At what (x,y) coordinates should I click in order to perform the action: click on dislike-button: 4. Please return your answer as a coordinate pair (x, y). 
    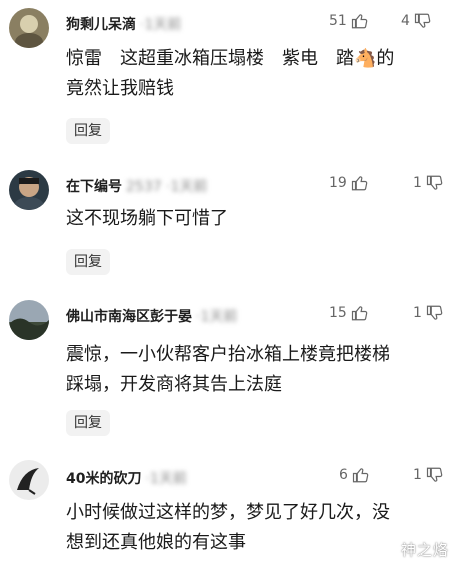
    Looking at the image, I should click on (416, 21).